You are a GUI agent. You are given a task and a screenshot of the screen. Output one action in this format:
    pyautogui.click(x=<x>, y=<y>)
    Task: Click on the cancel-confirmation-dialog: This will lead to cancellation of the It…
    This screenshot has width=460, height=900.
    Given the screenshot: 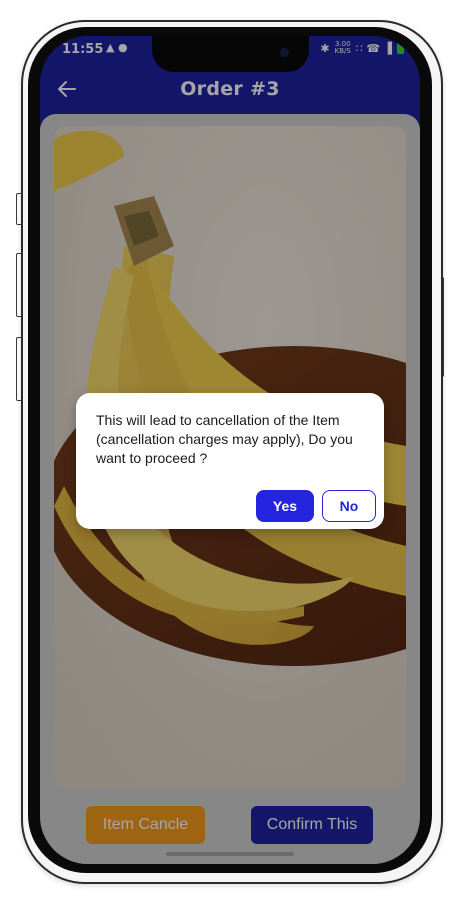 What is the action you would take?
    pyautogui.click(x=230, y=461)
    